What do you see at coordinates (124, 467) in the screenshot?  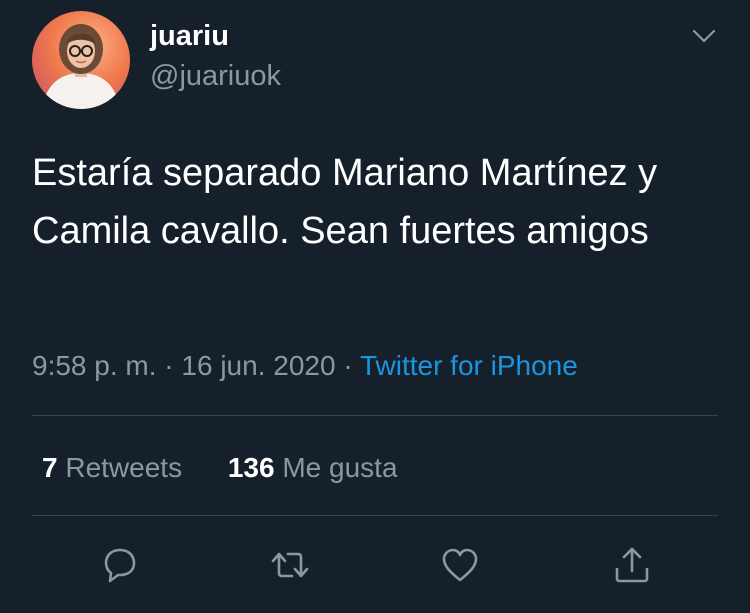 I see `retweets-label: Retweets` at bounding box center [124, 467].